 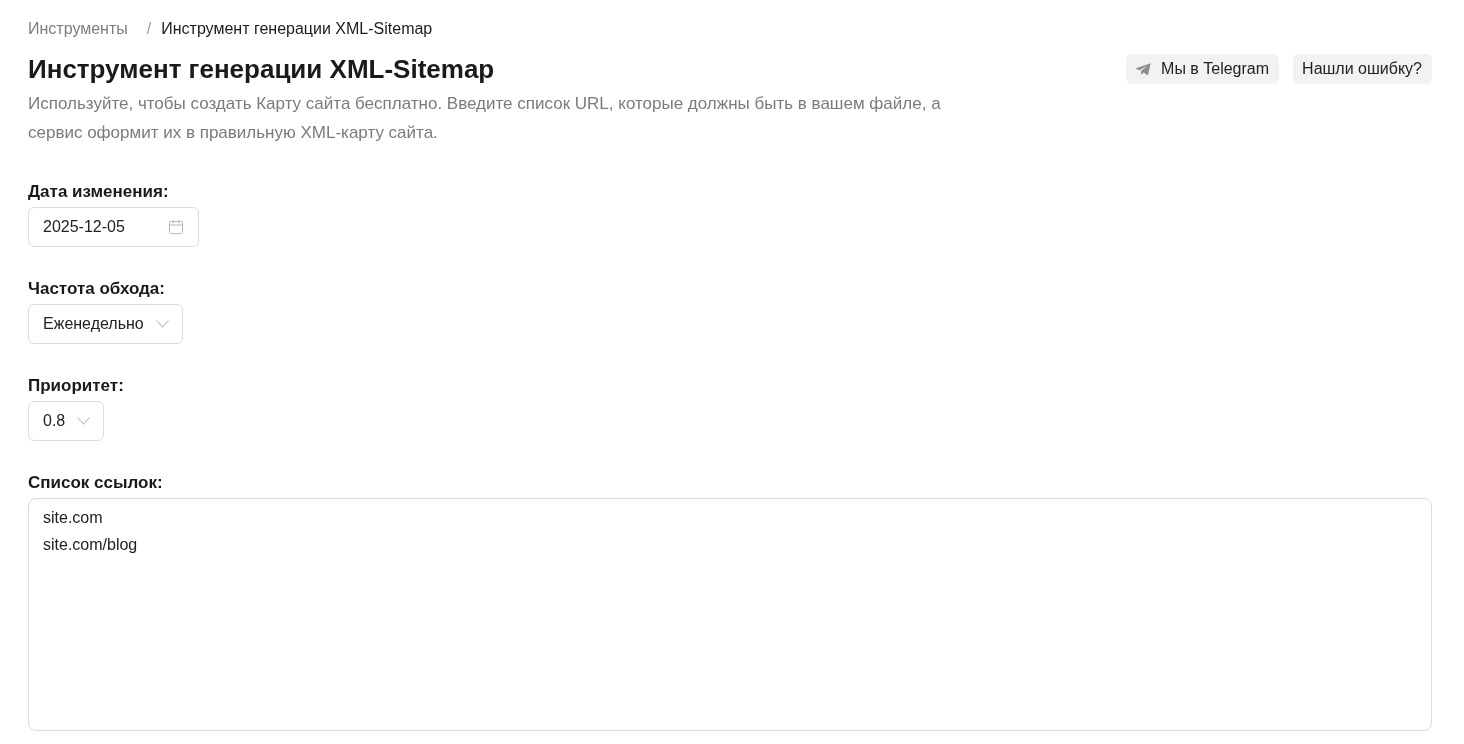 I want to click on date-input: 2025-12-05, so click(x=113, y=227).